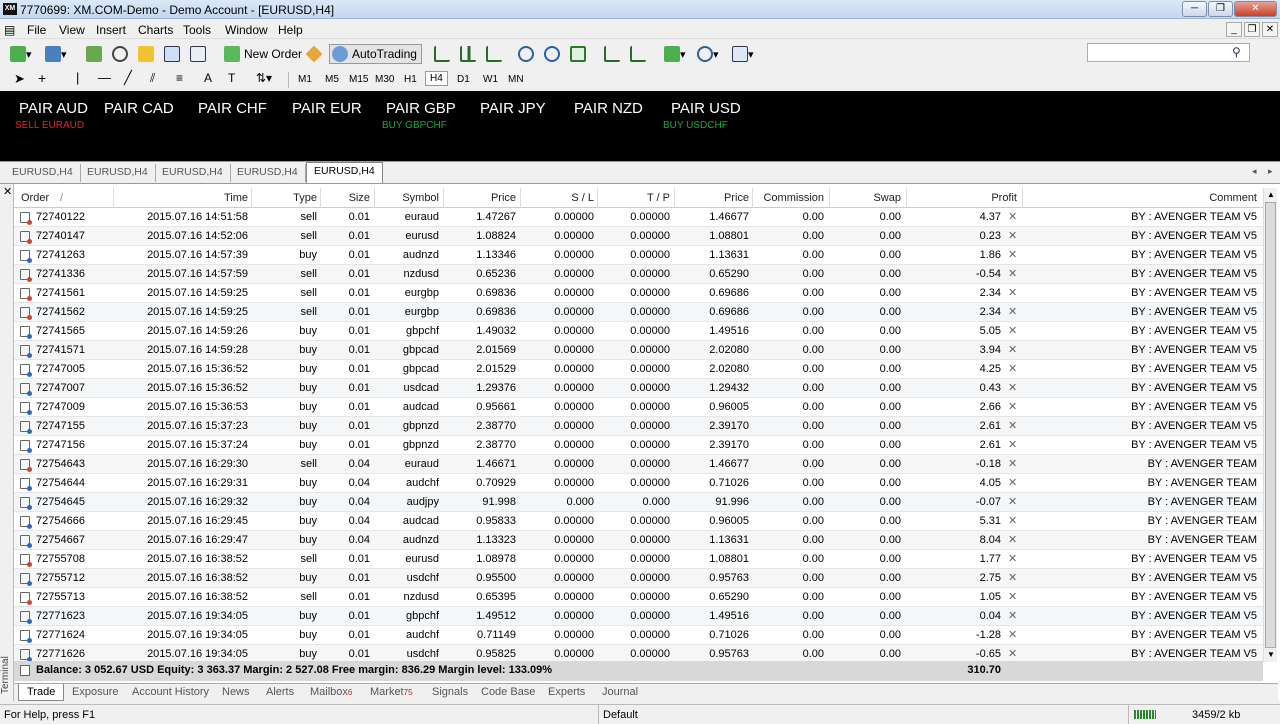 This screenshot has height=724, width=1280. I want to click on close-terminal-icon: ✕, so click(7, 191).